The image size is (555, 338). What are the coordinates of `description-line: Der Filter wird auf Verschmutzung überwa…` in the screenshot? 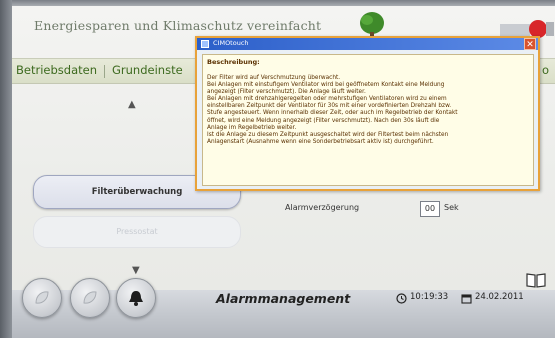 It's located at (274, 78).